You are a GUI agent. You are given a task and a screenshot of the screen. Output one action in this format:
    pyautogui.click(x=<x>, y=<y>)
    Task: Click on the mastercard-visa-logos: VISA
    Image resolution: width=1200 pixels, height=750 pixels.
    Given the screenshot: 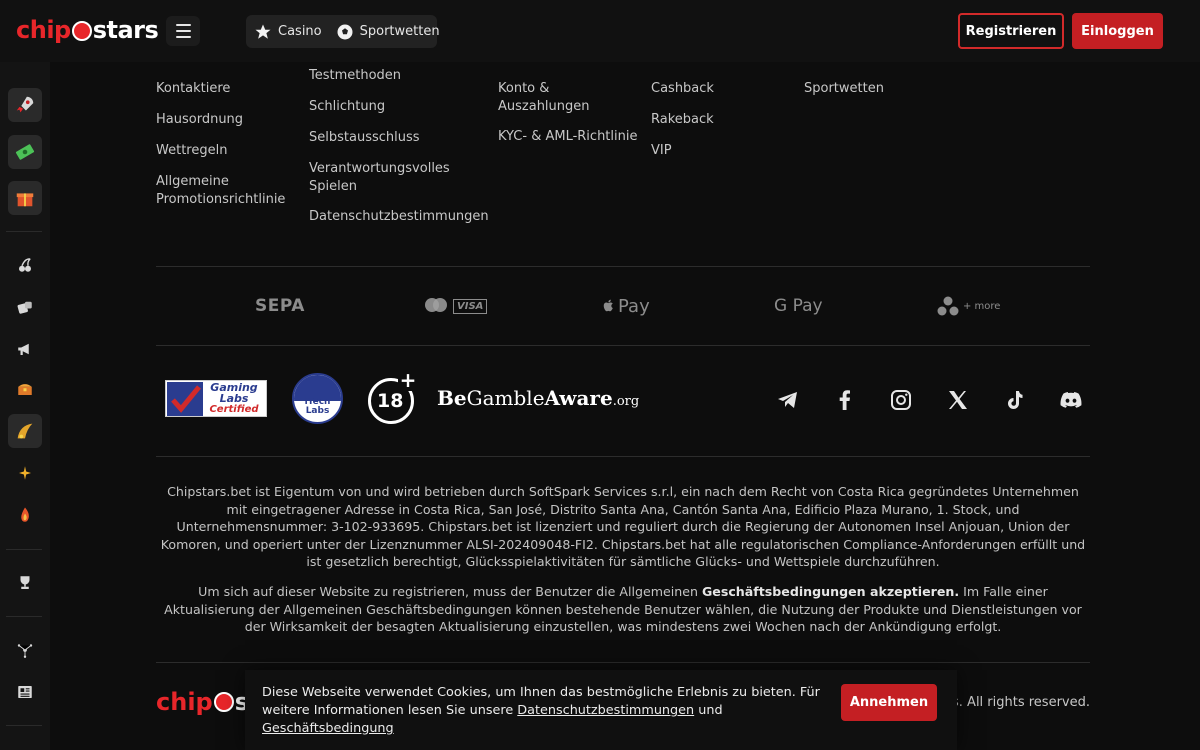 What is the action you would take?
    pyautogui.click(x=455, y=306)
    